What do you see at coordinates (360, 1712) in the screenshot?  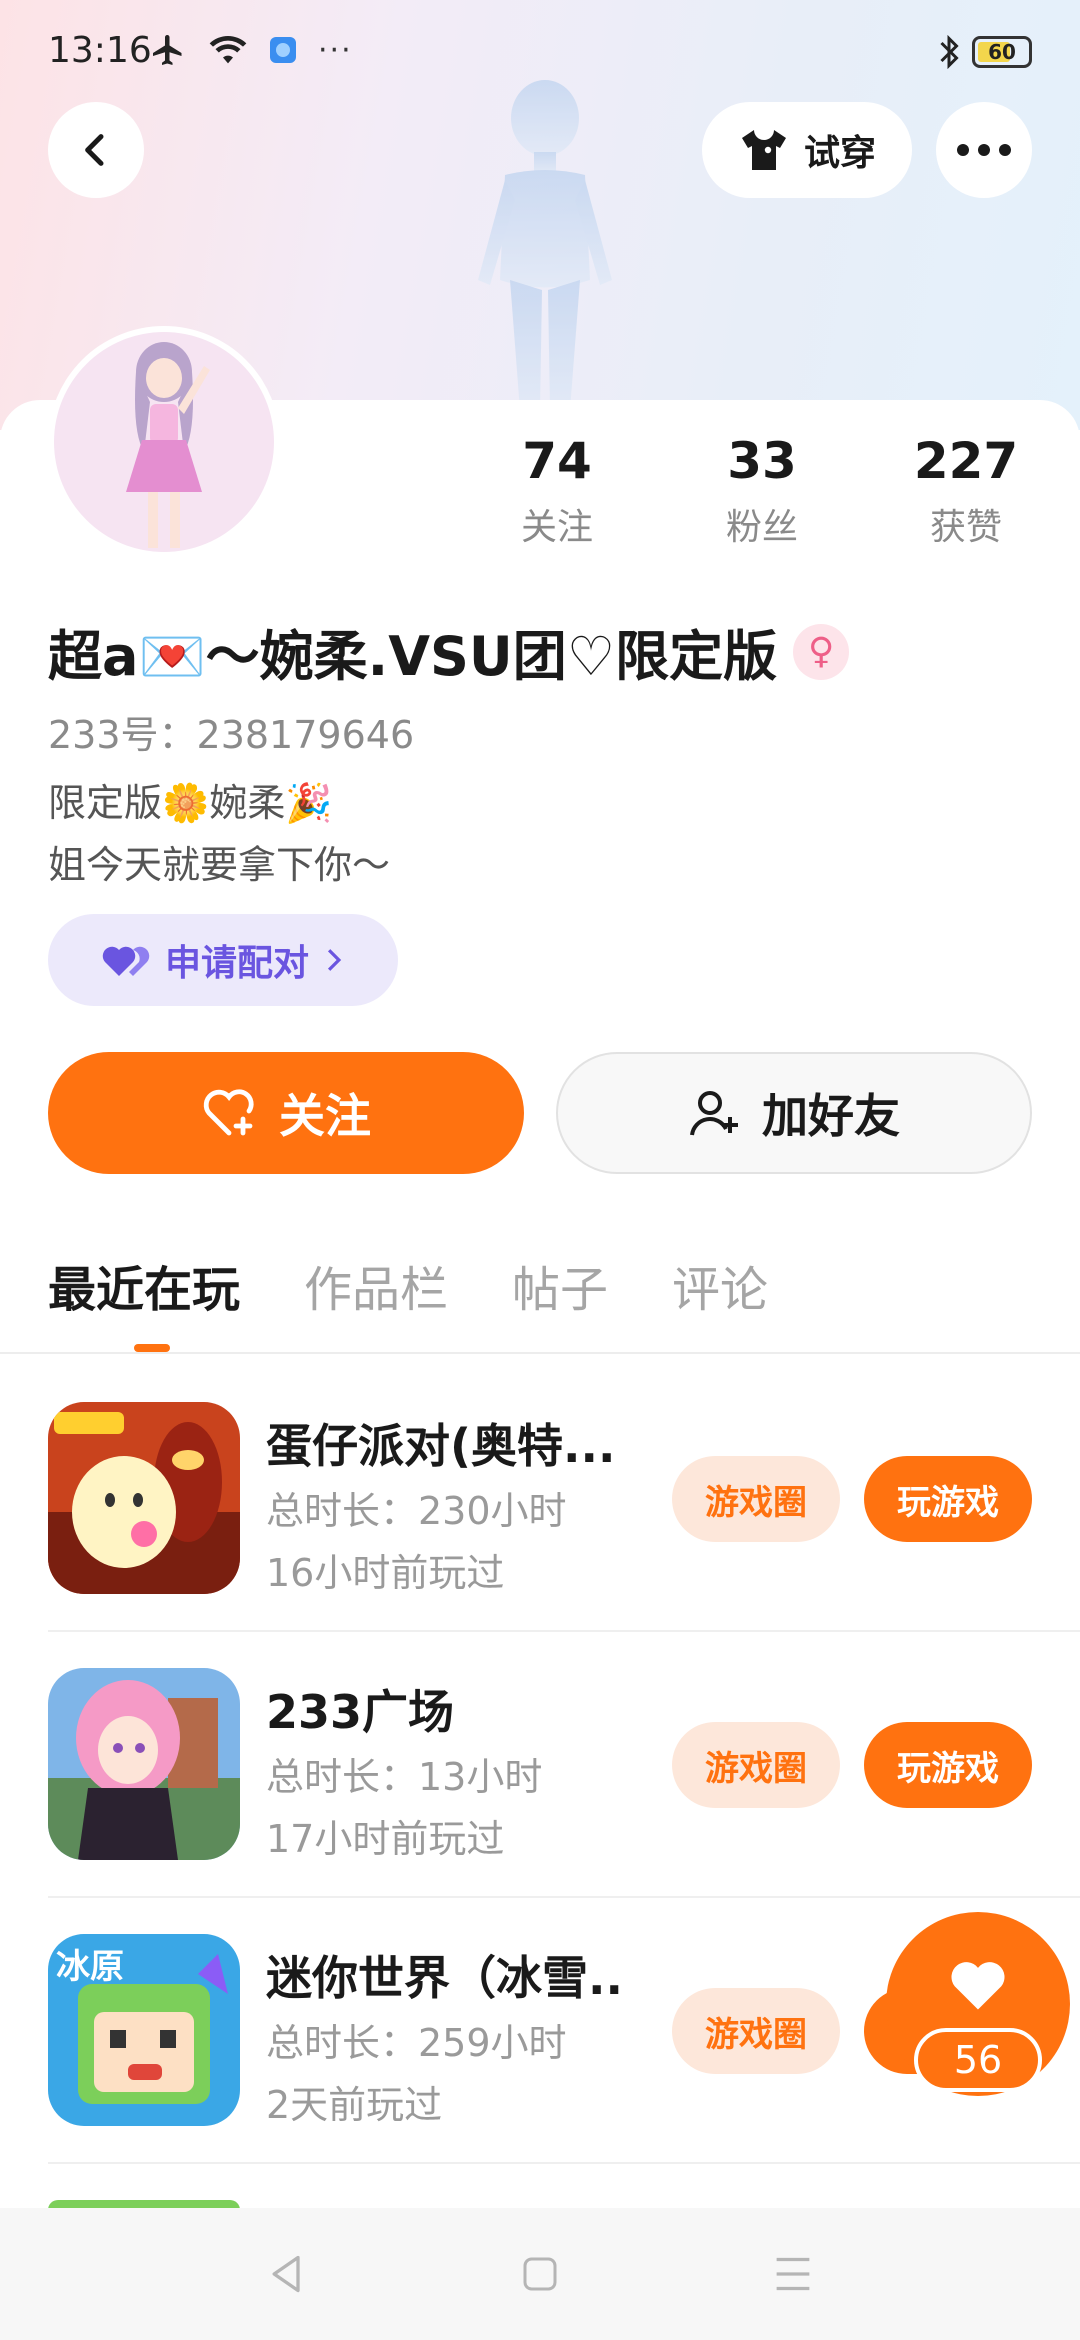 I see `game-name: 233广场` at bounding box center [360, 1712].